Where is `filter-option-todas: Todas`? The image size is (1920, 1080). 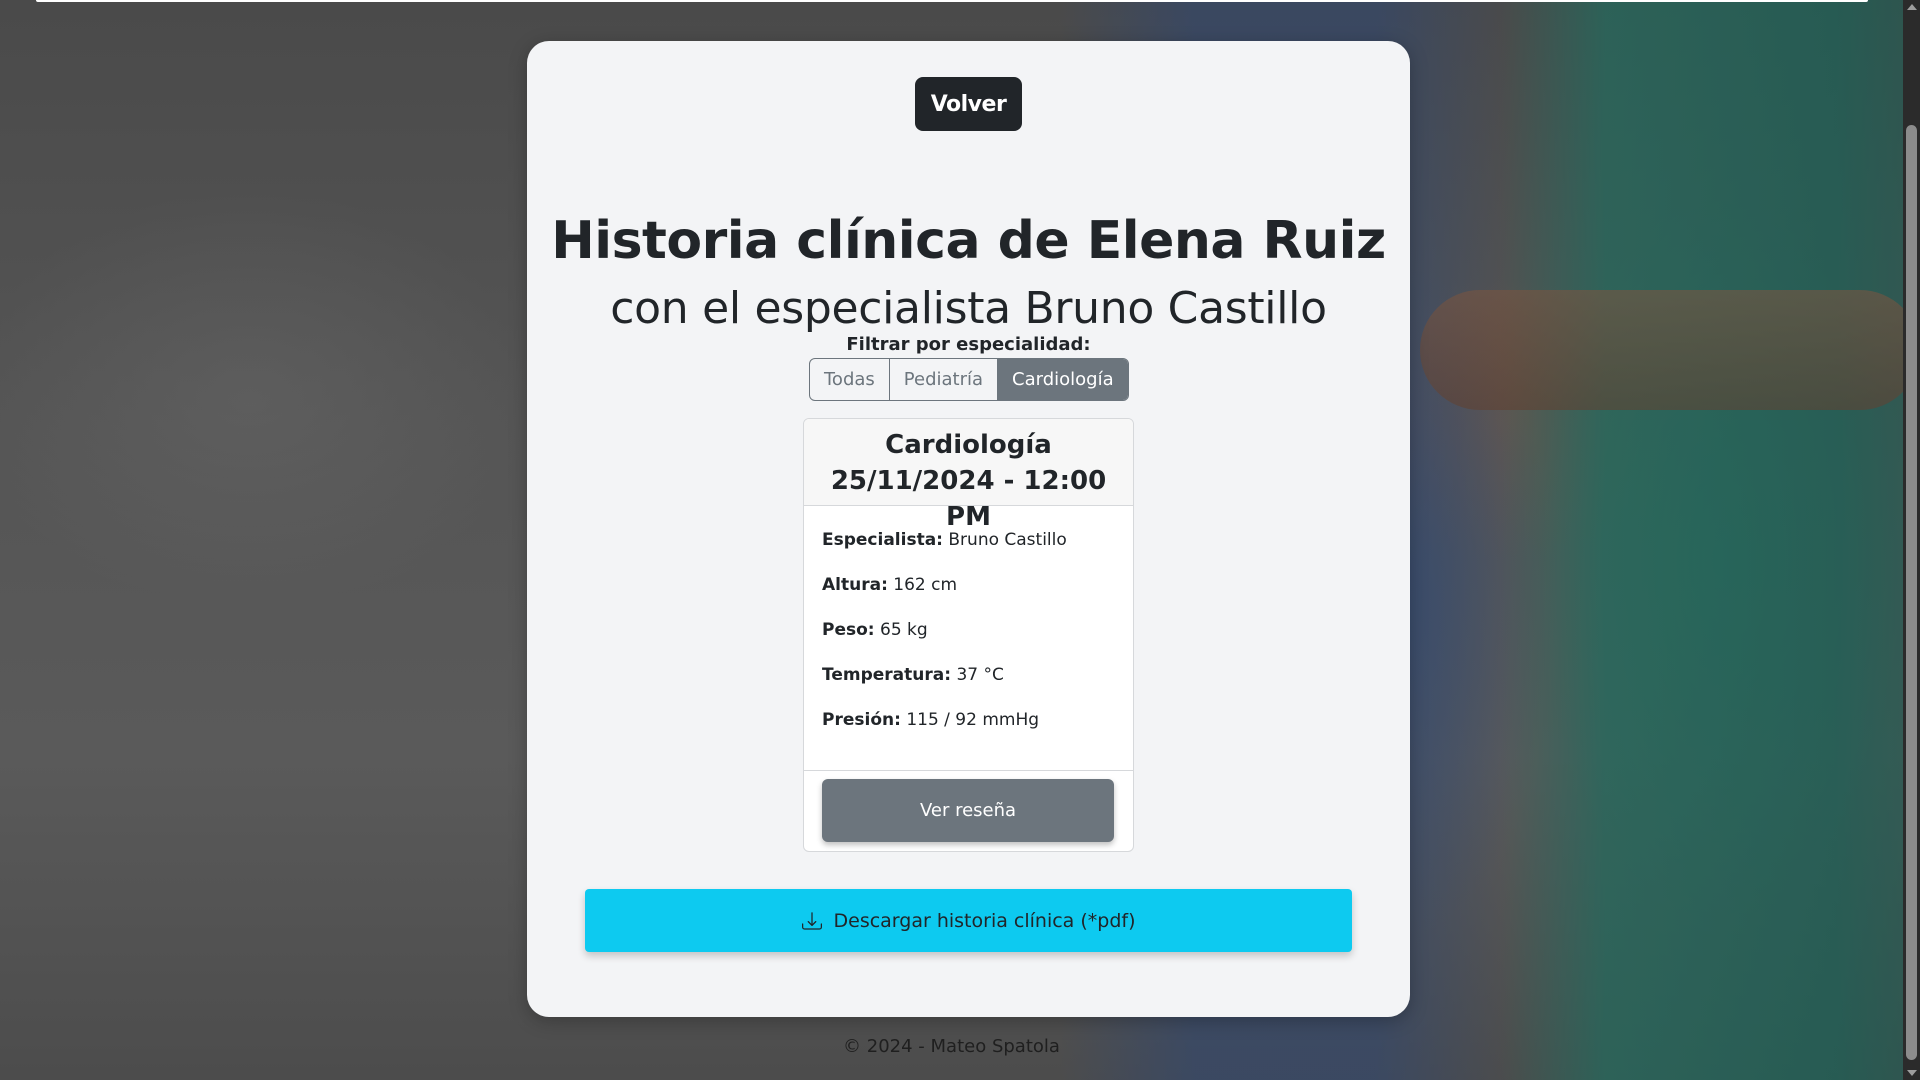
filter-option-todas: Todas is located at coordinates (850, 379).